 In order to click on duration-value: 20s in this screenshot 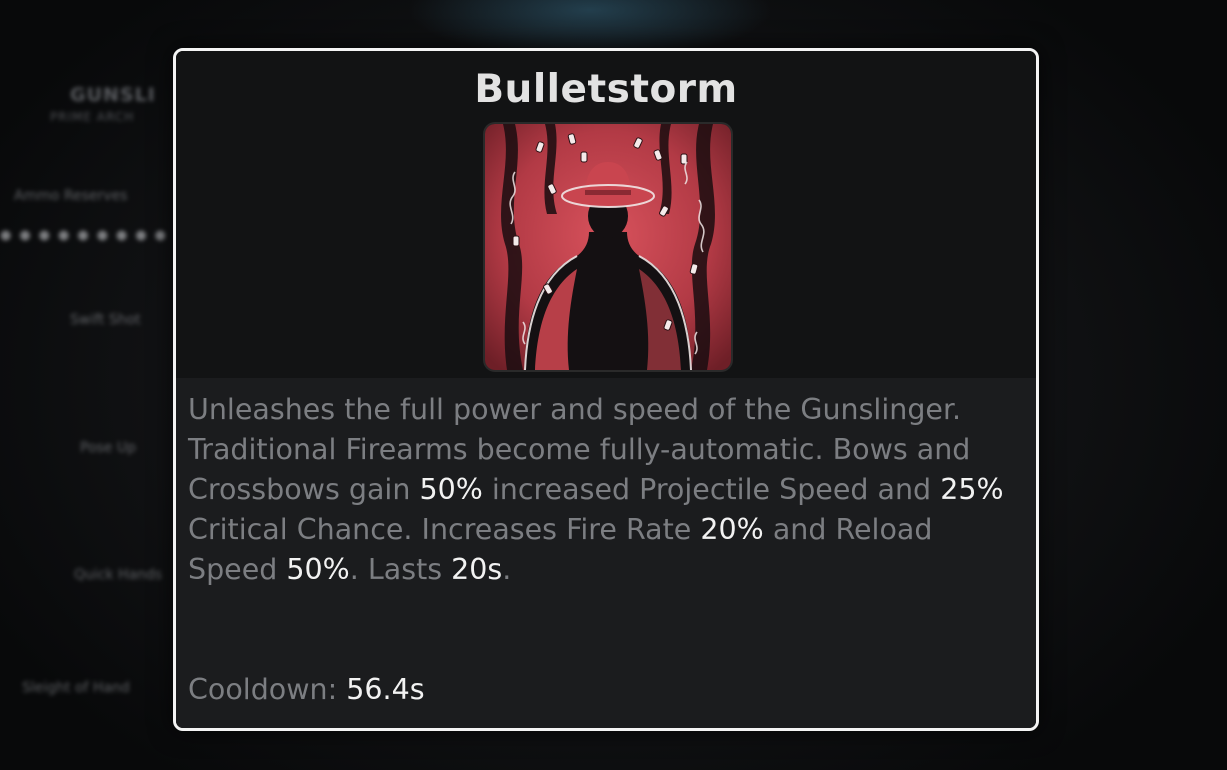, I will do `click(477, 569)`.